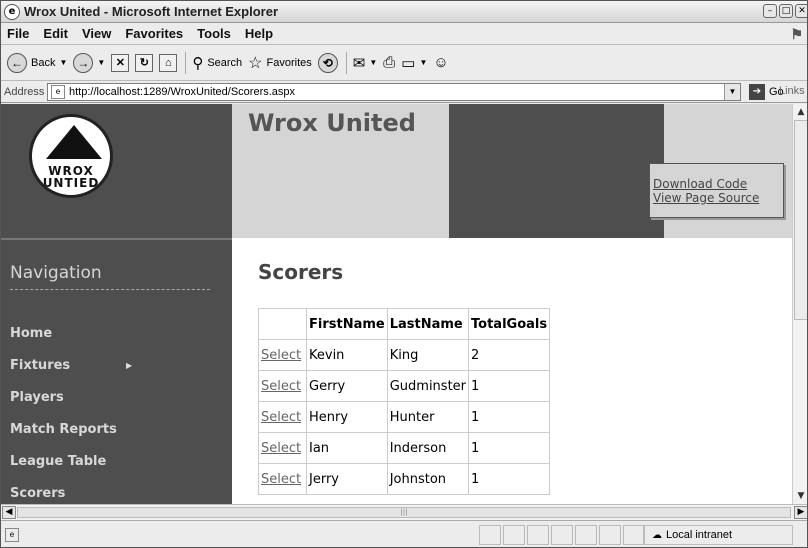 This screenshot has width=808, height=548. Describe the element at coordinates (83, 62) in the screenshot. I see `forward-arrow-icon: →` at that location.